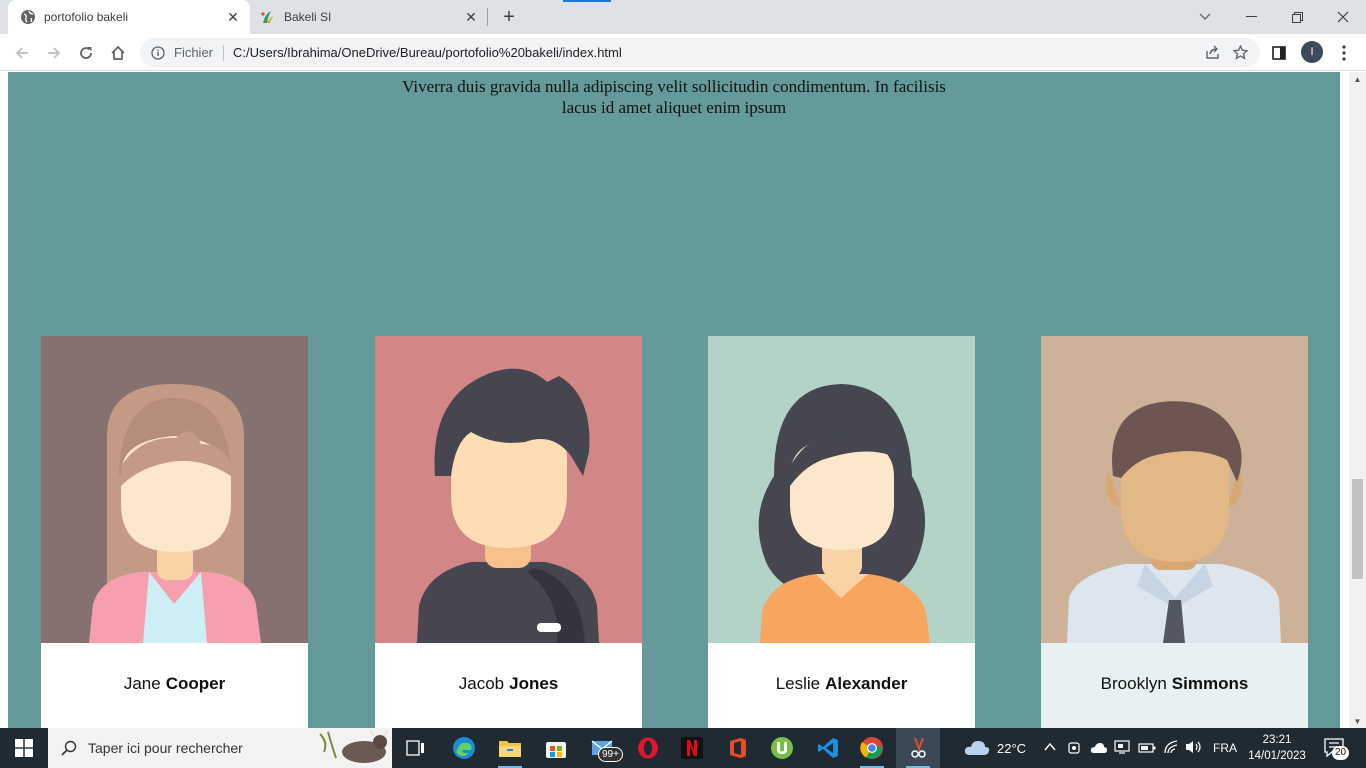  Describe the element at coordinates (118, 53) in the screenshot. I see `home-icon` at that location.